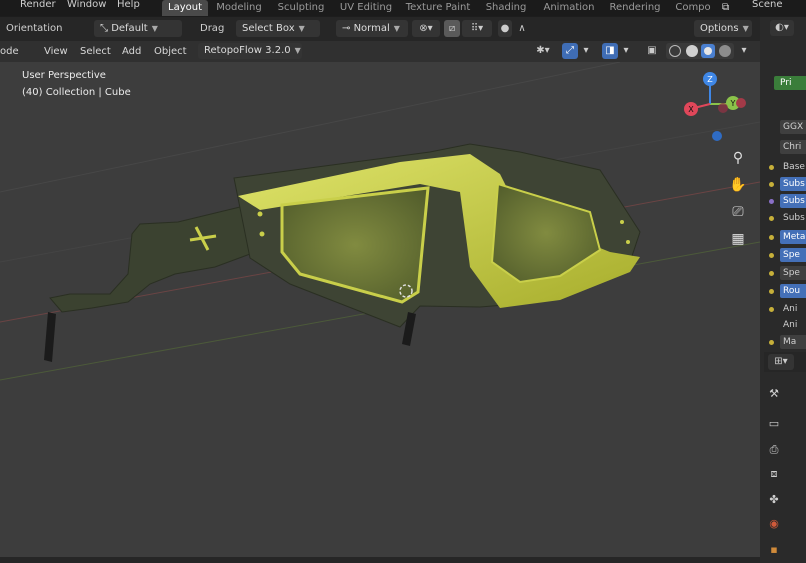 The height and width of the screenshot is (563, 806). I want to click on rp-row-10: Ani, so click(793, 309).